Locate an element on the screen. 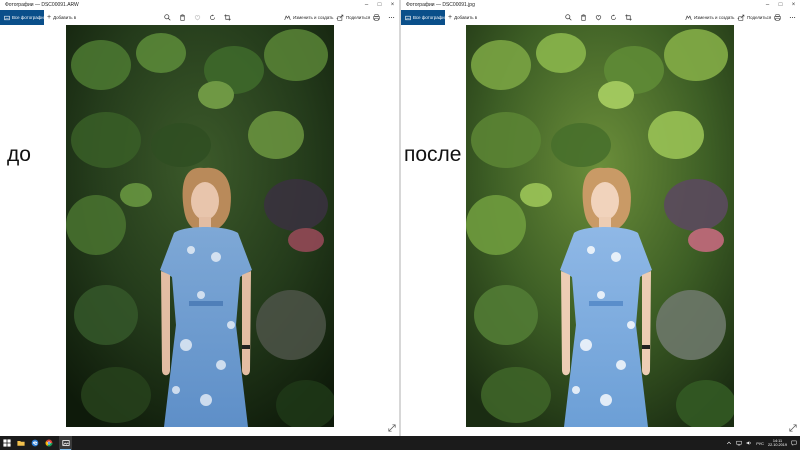 This screenshot has width=800, height=450. windows-start-icon is located at coordinates (7, 443).